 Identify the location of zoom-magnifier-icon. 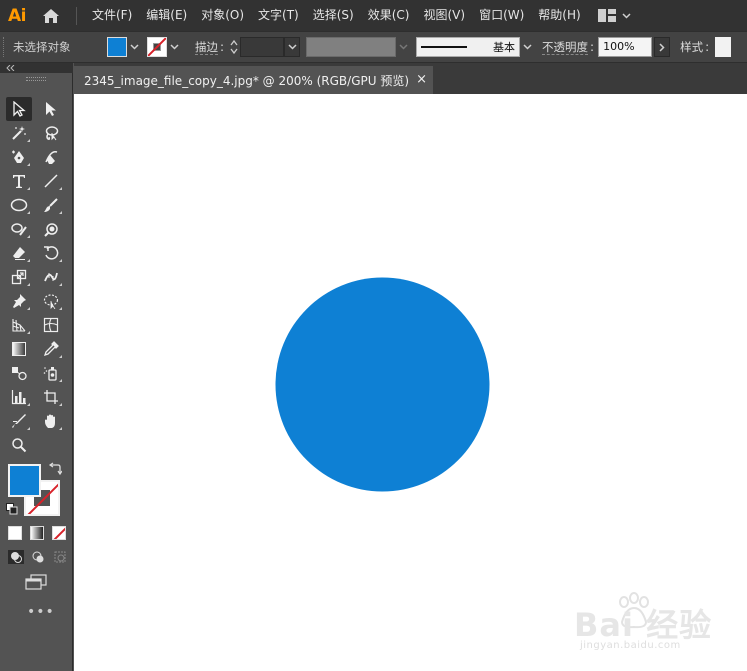
(19, 445).